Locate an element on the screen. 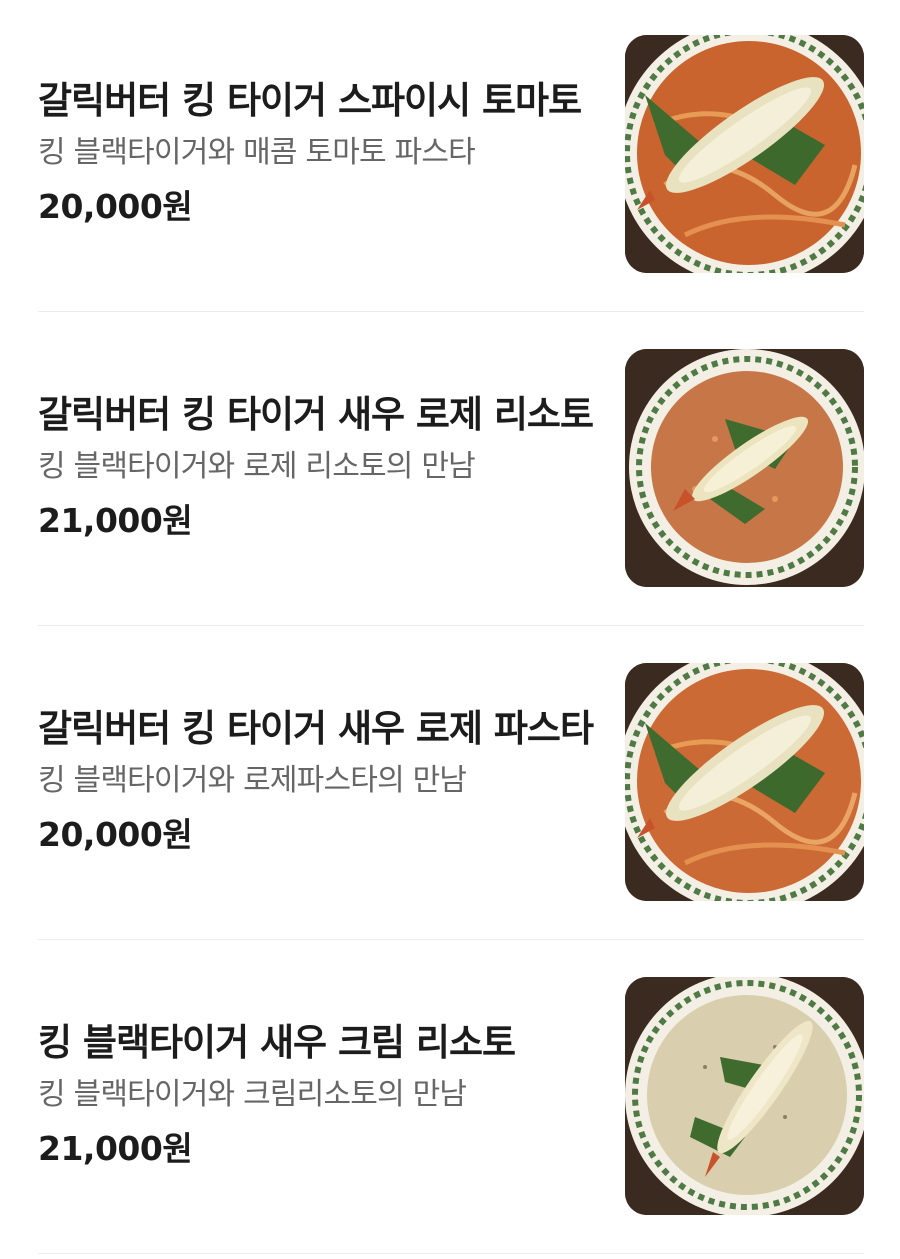  menu-item-name: 갈릭버터 킹 타이거 새우 로제 파스타 is located at coordinates (316, 728).